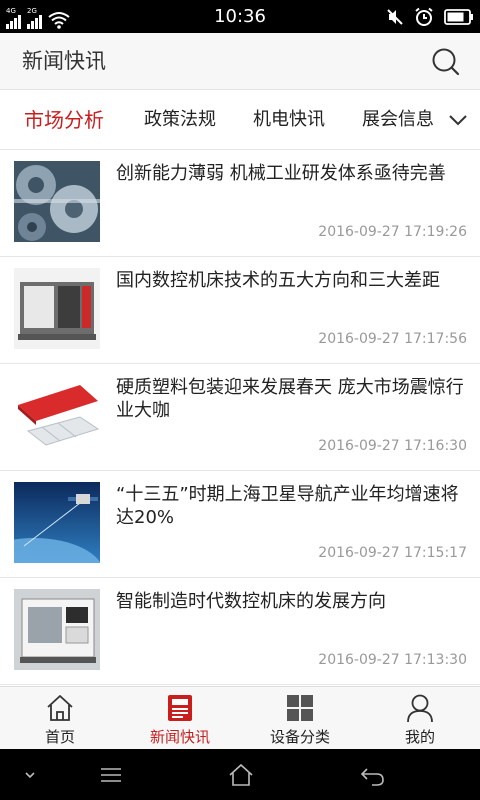 This screenshot has height=800, width=480. I want to click on nav-profile: 我的, so click(420, 718).